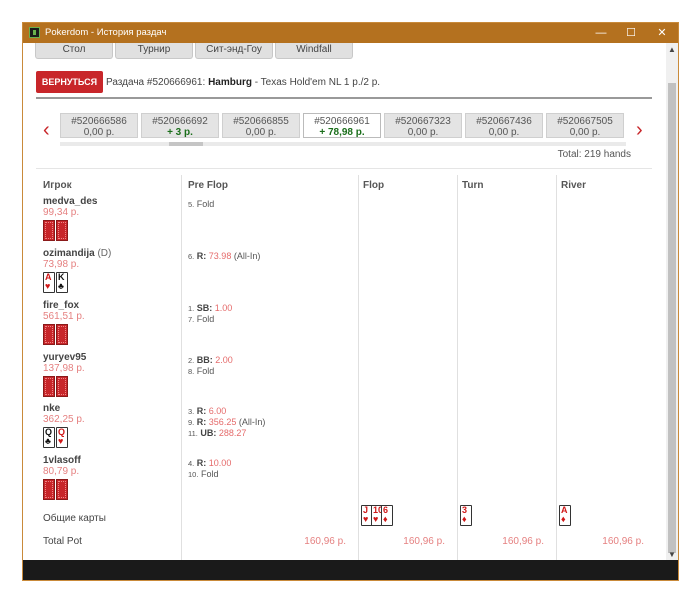  I want to click on community-river-cards: A ♦, so click(589, 517).